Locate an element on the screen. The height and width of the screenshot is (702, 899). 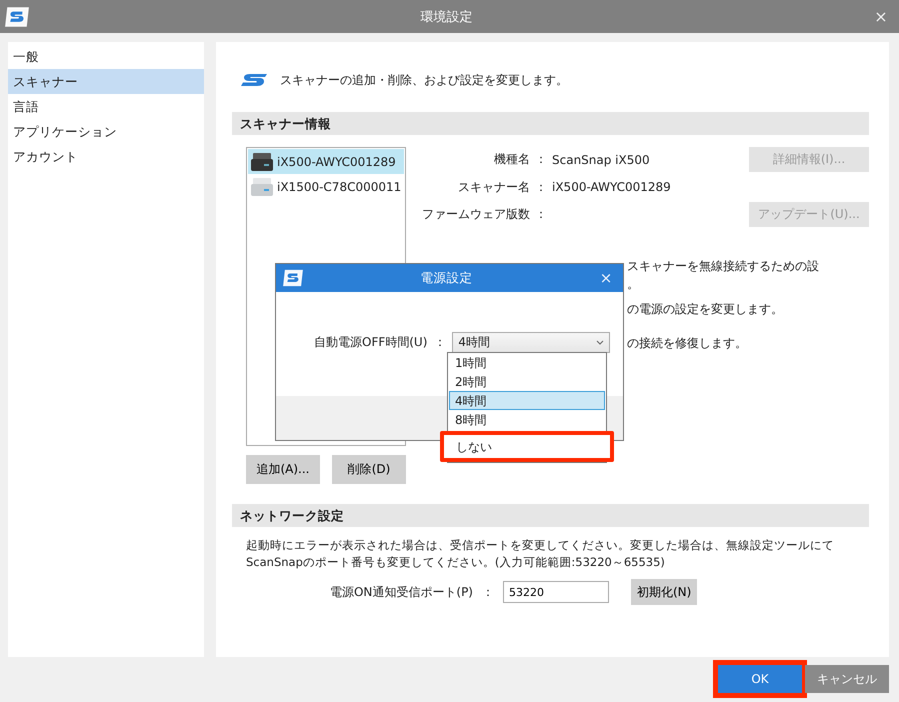
scanner-name: iX1500-C78C000011 is located at coordinates (339, 187).